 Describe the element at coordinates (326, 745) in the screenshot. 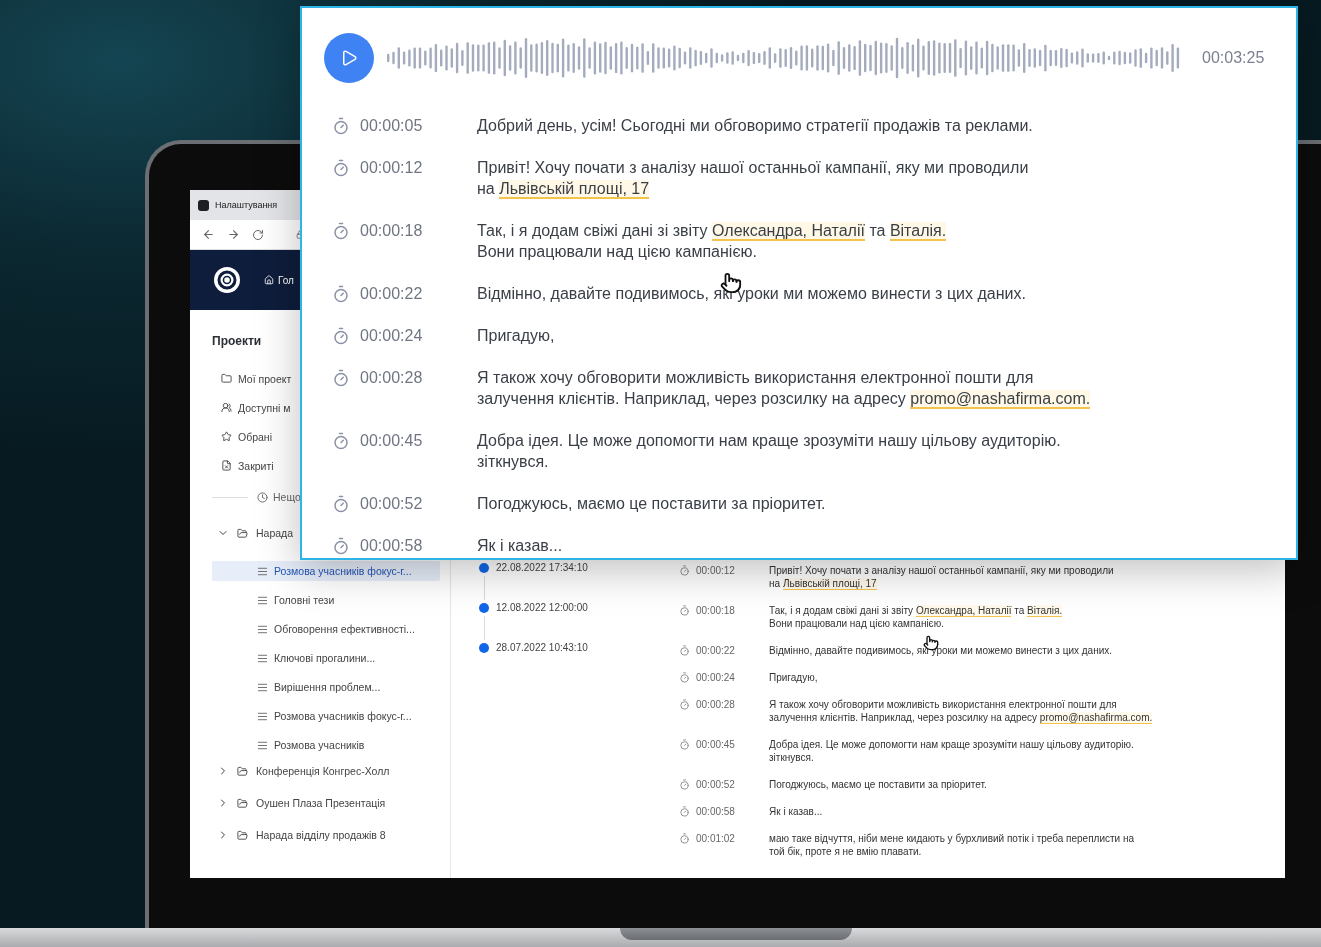

I see `document-item: Розмова учасників` at that location.